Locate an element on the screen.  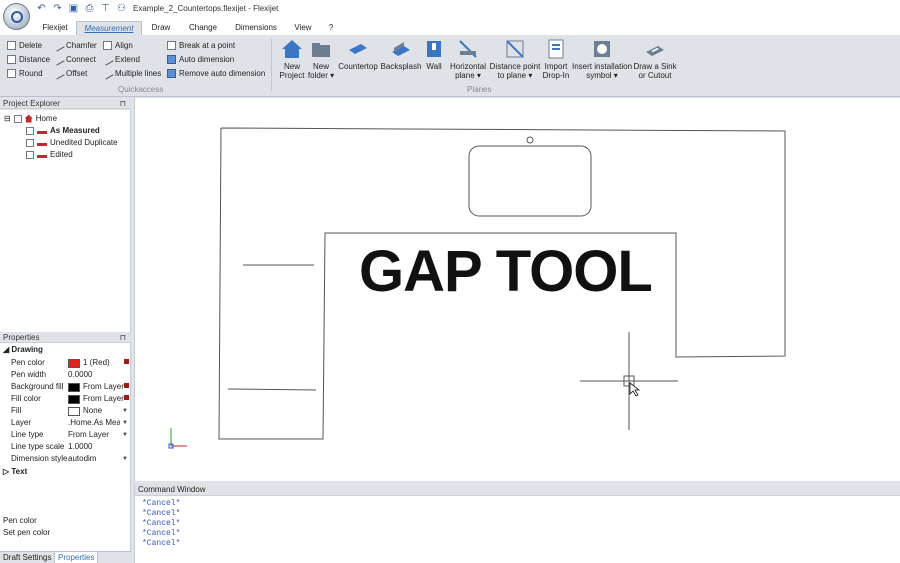
break-at-point-button: Break at a point is located at coordinates (201, 45).